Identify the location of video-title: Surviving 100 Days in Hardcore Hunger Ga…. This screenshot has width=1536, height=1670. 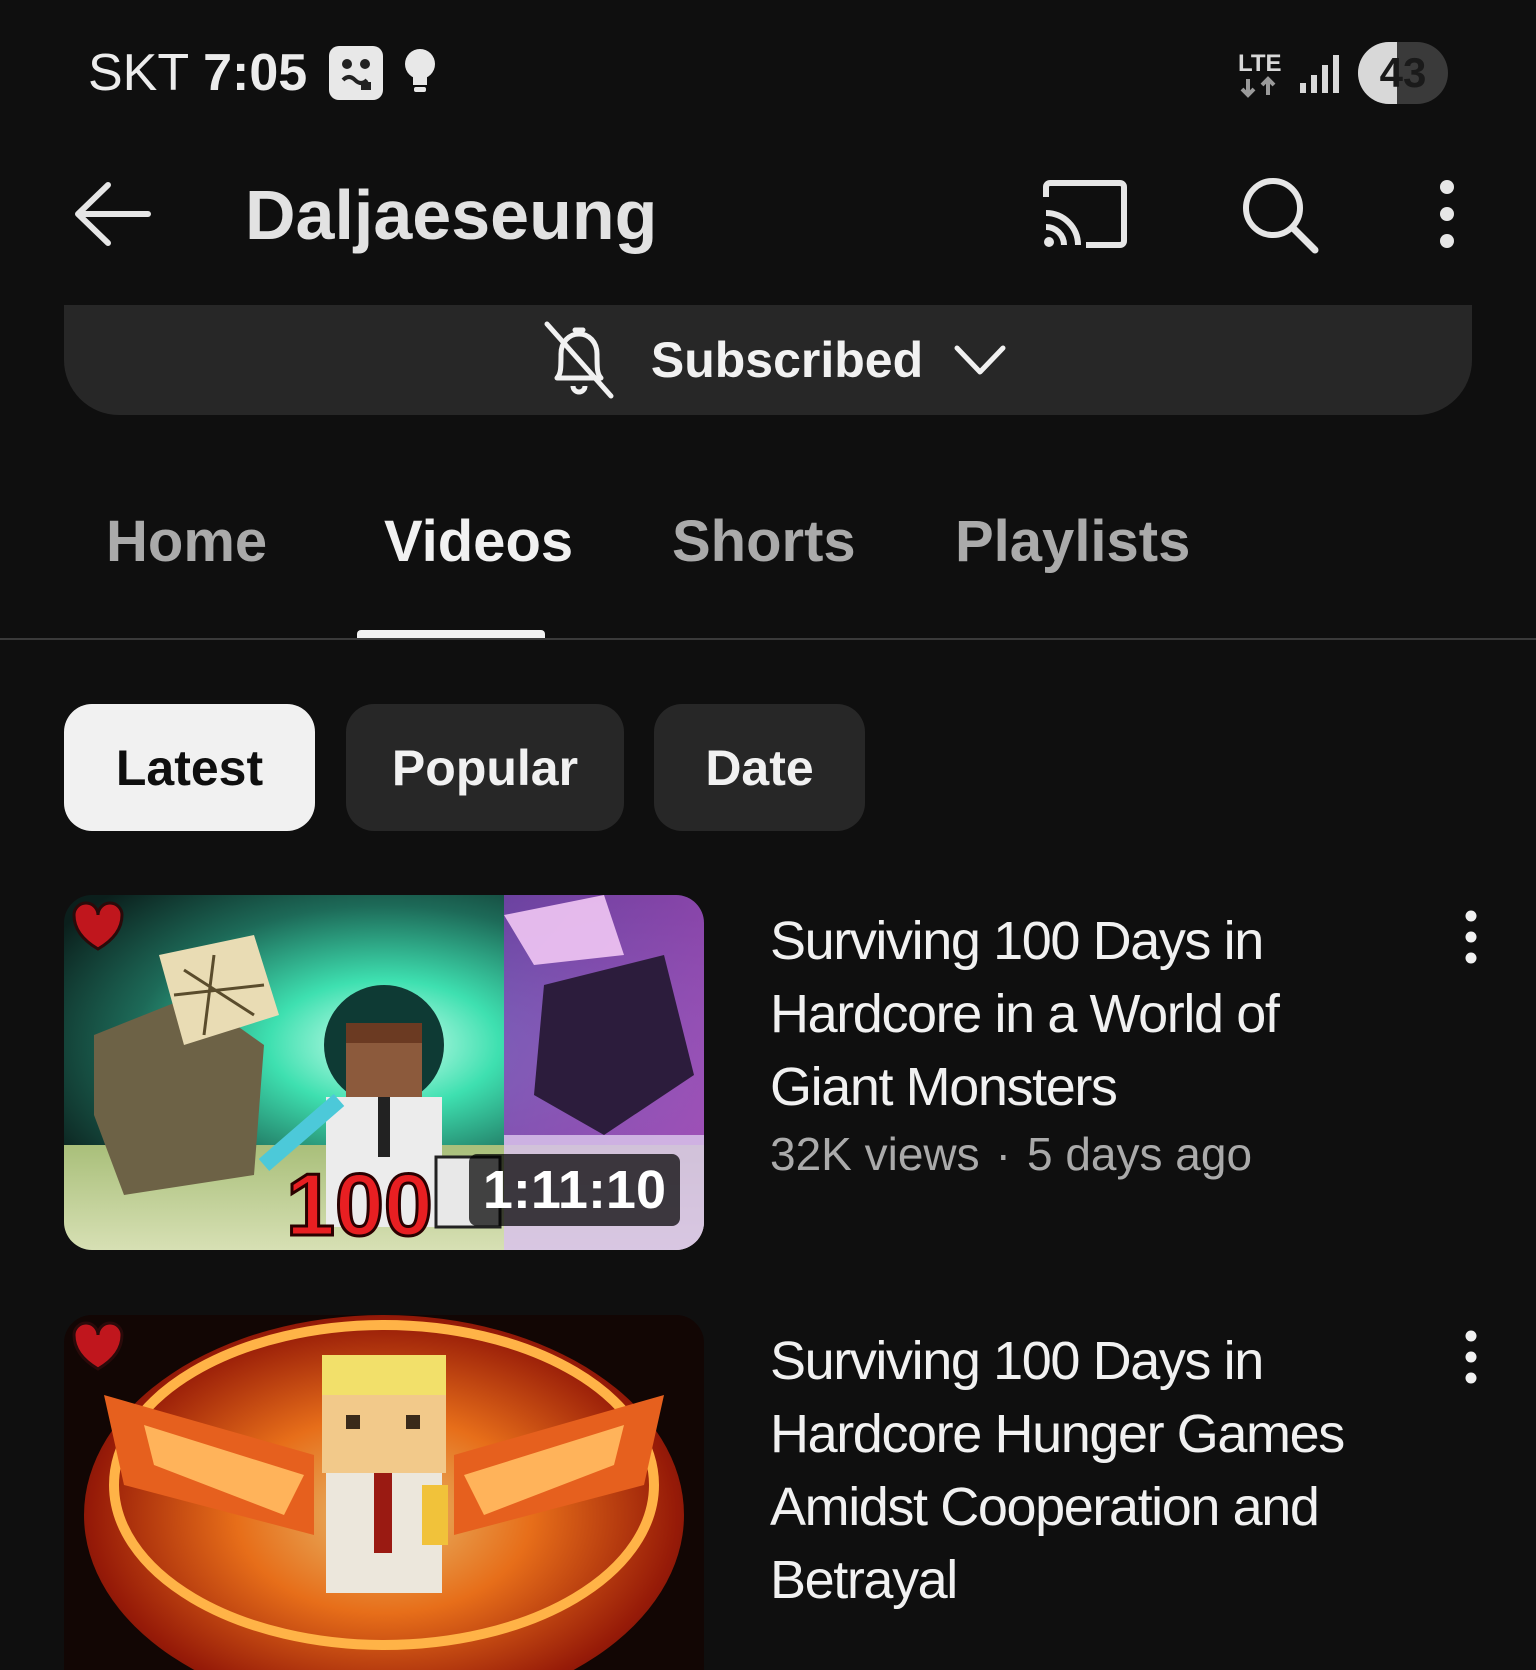
(1090, 1471).